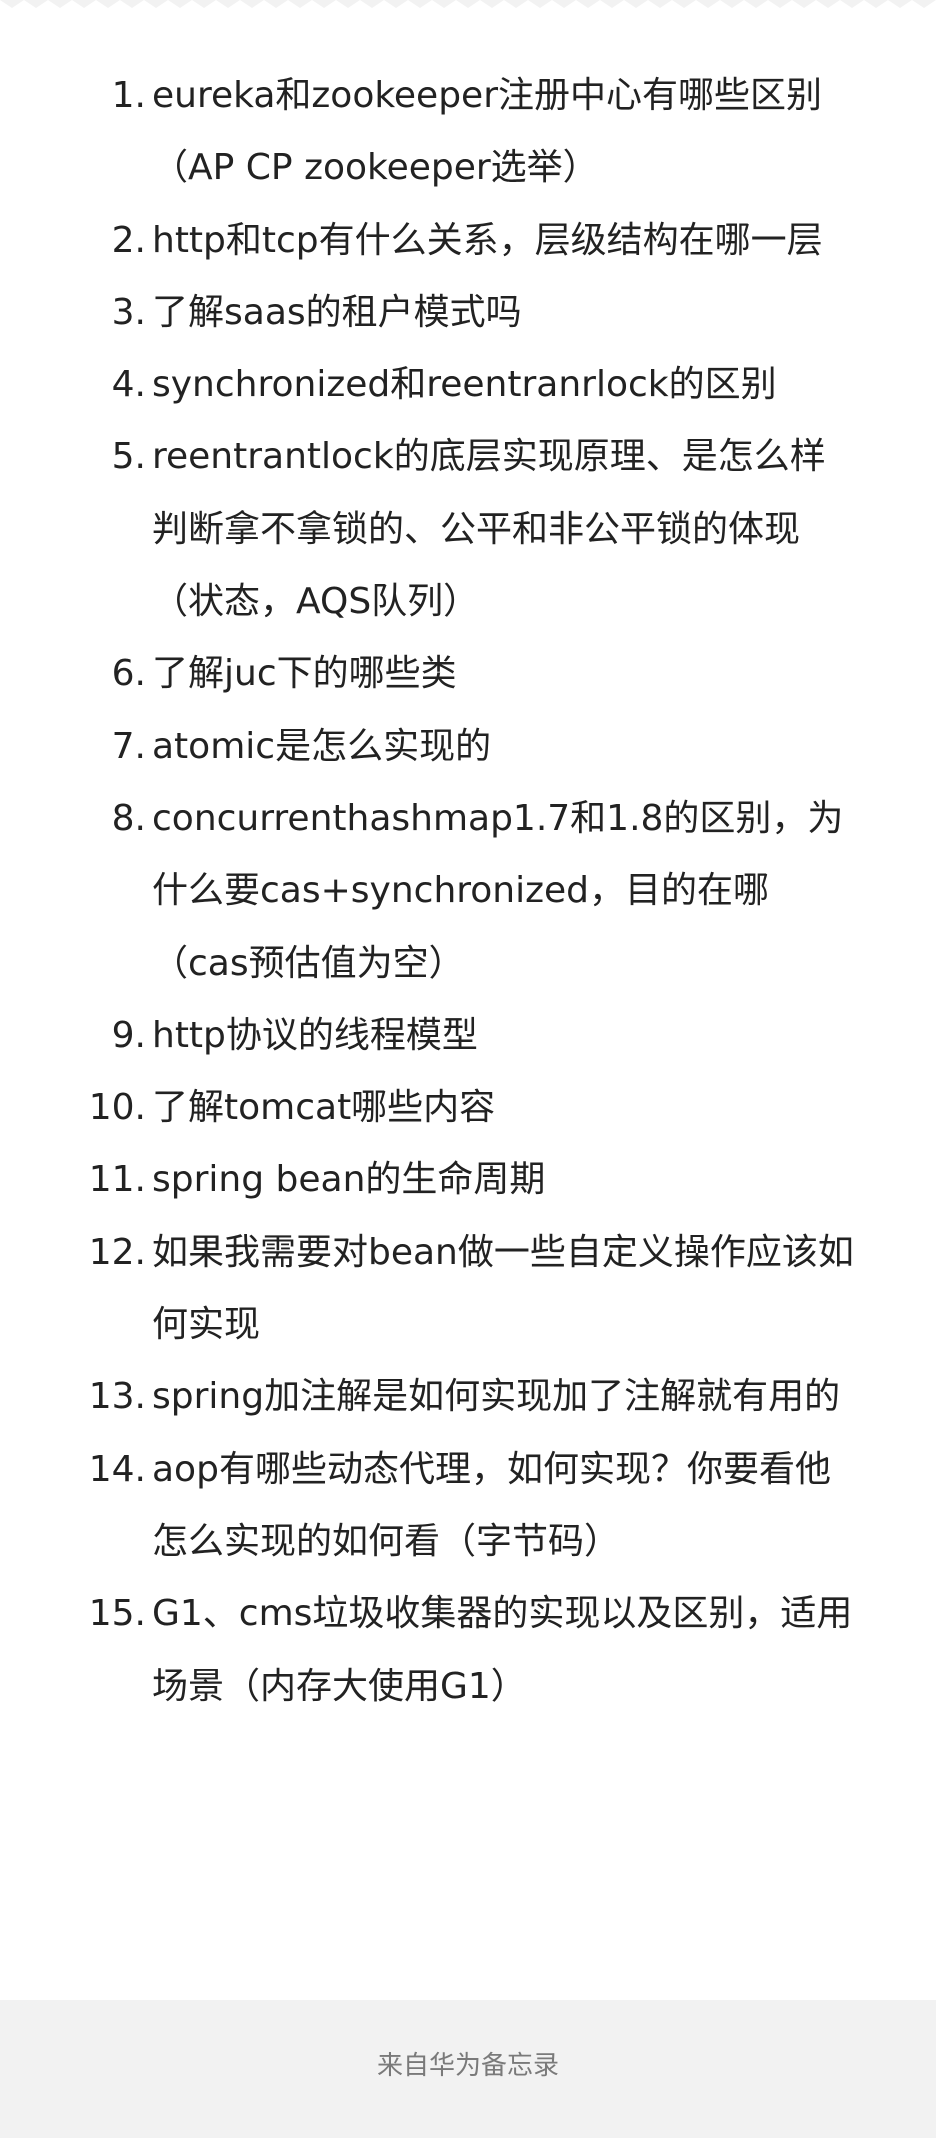  I want to click on item-text: G1、cms垃圾收集器的实现以及区别，适用场景（内存大使用G1）, so click(502, 1650).